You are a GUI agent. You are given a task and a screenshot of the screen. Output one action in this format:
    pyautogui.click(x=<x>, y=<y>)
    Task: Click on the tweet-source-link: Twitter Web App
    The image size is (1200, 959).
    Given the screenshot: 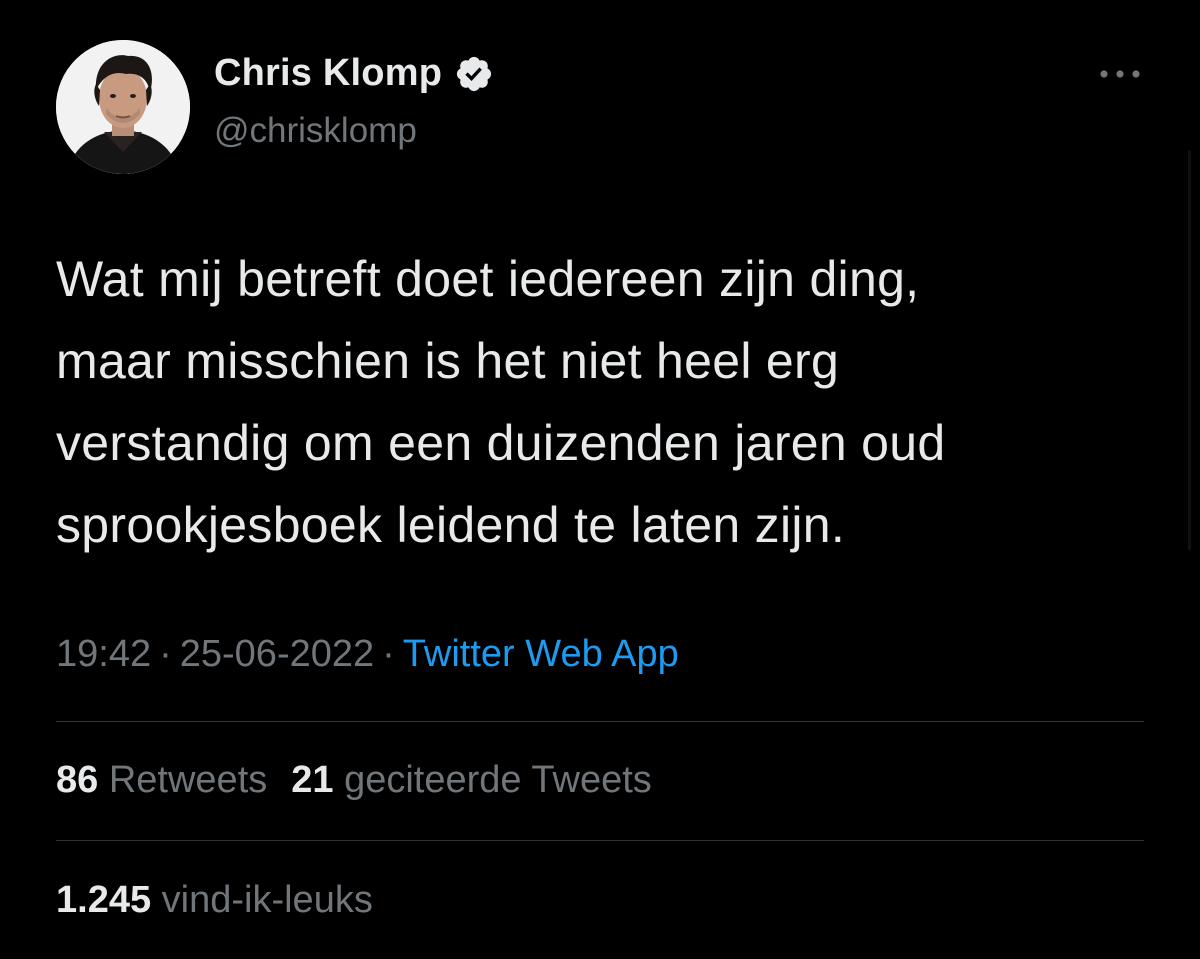 What is the action you would take?
    pyautogui.click(x=541, y=654)
    